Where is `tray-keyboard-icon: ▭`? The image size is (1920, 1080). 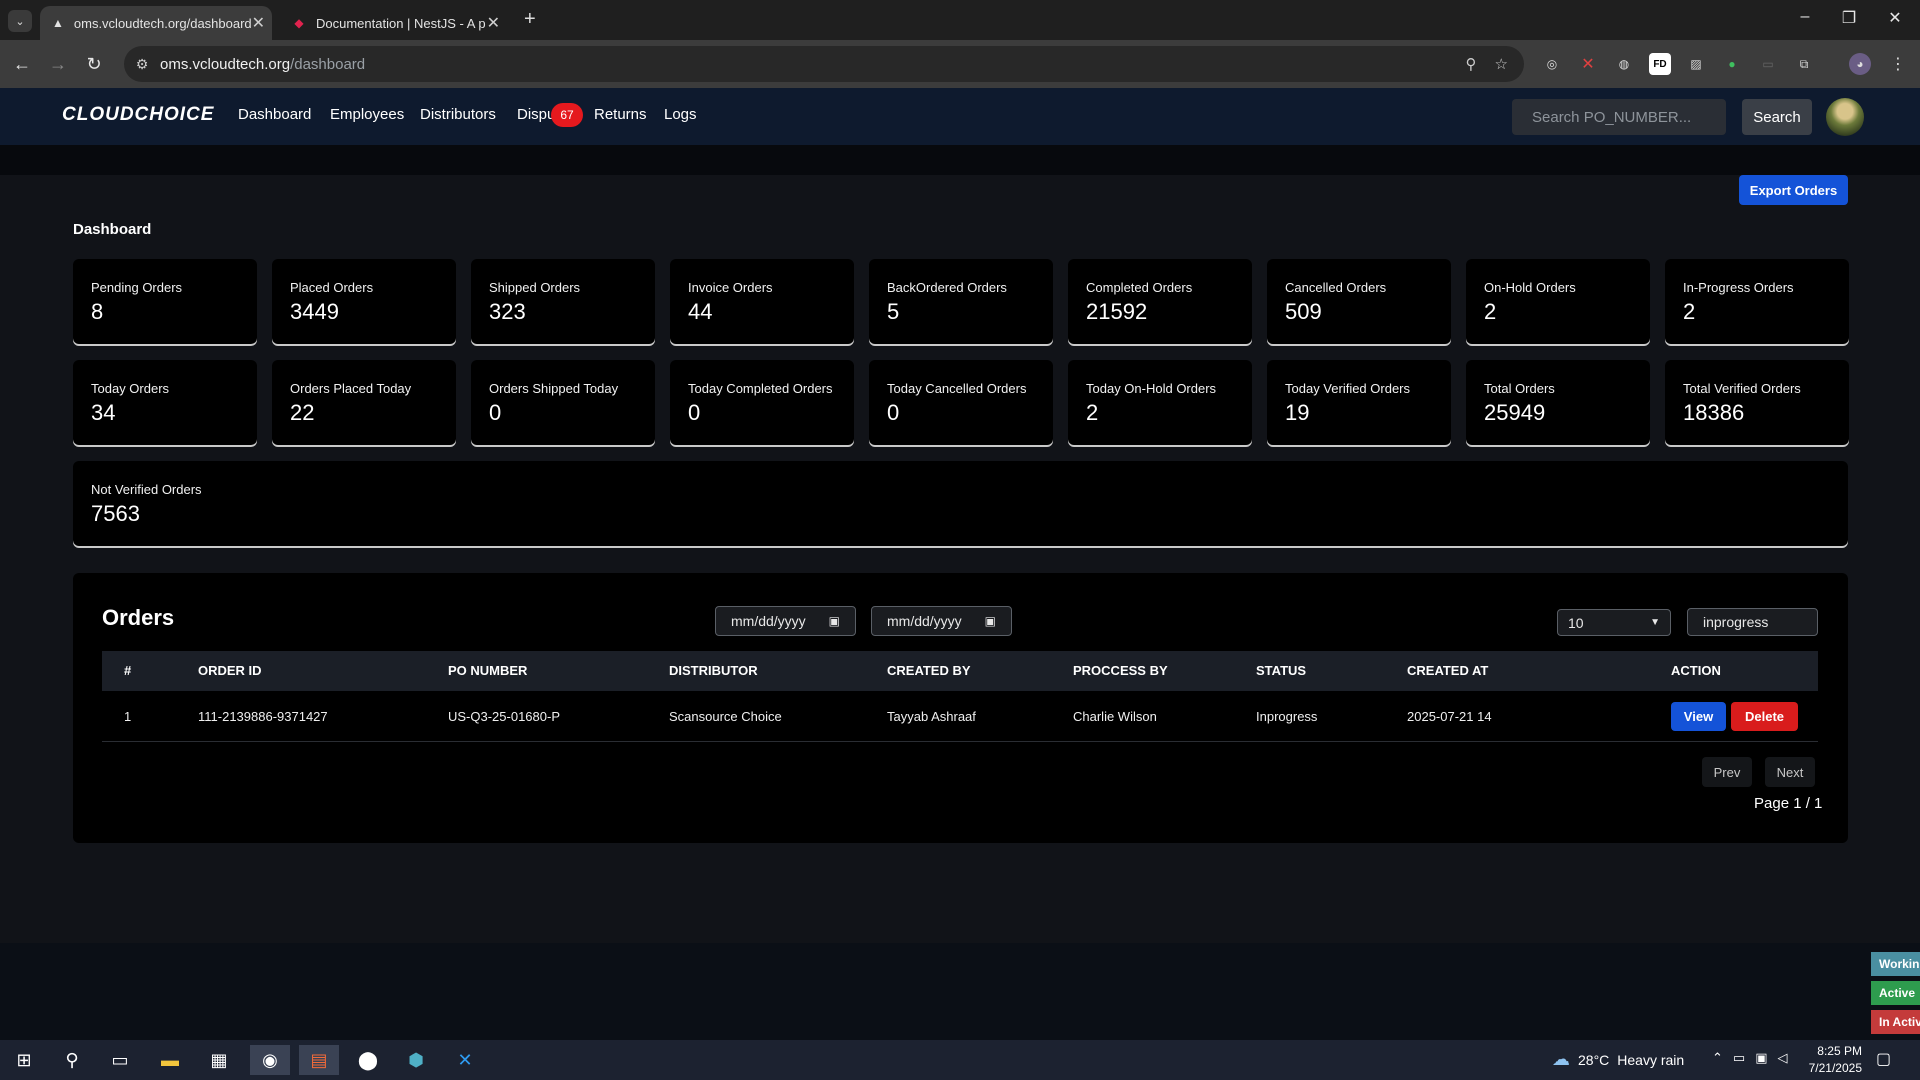
tray-keyboard-icon: ▭ is located at coordinates (1739, 1058).